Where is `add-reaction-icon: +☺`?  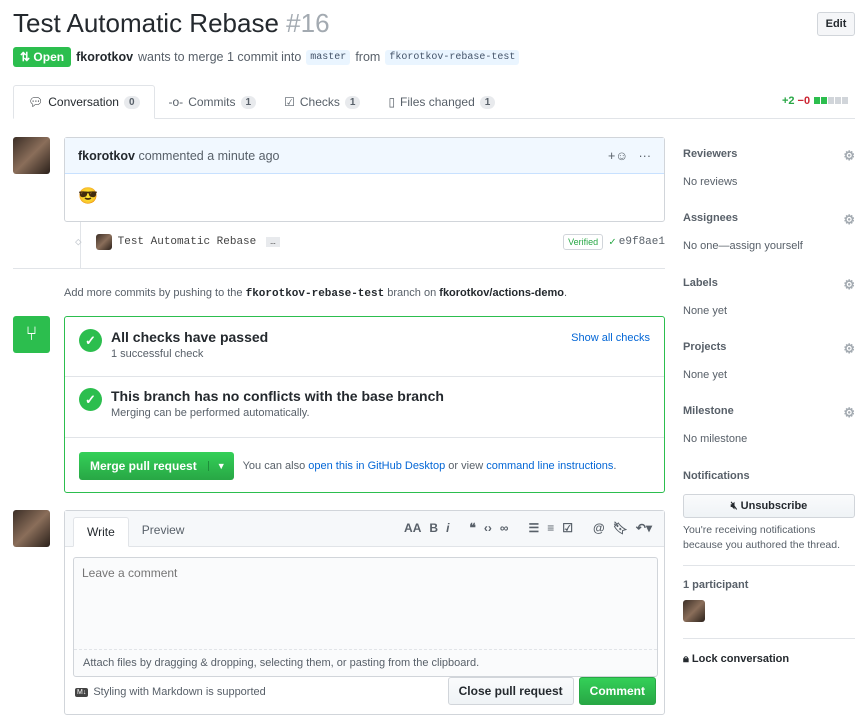 add-reaction-icon: +☺ is located at coordinates (618, 156).